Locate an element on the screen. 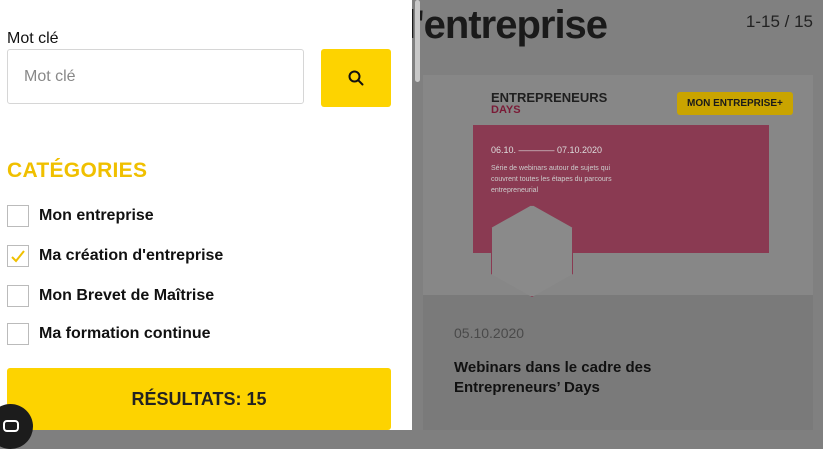 Image resolution: width=823 pixels, height=449 pixels. category-label: Ma formation continue is located at coordinates (125, 333).